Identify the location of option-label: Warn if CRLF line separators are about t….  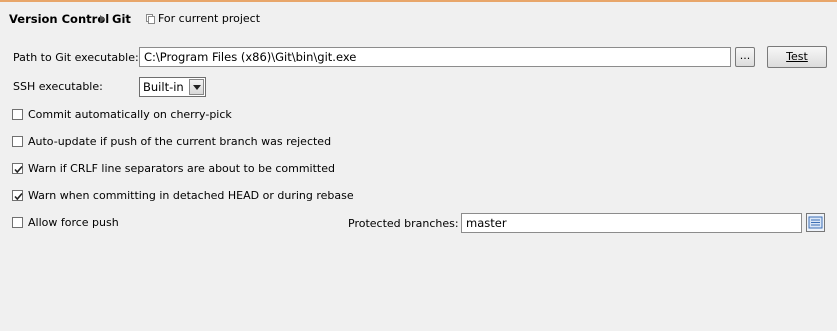
(181, 168).